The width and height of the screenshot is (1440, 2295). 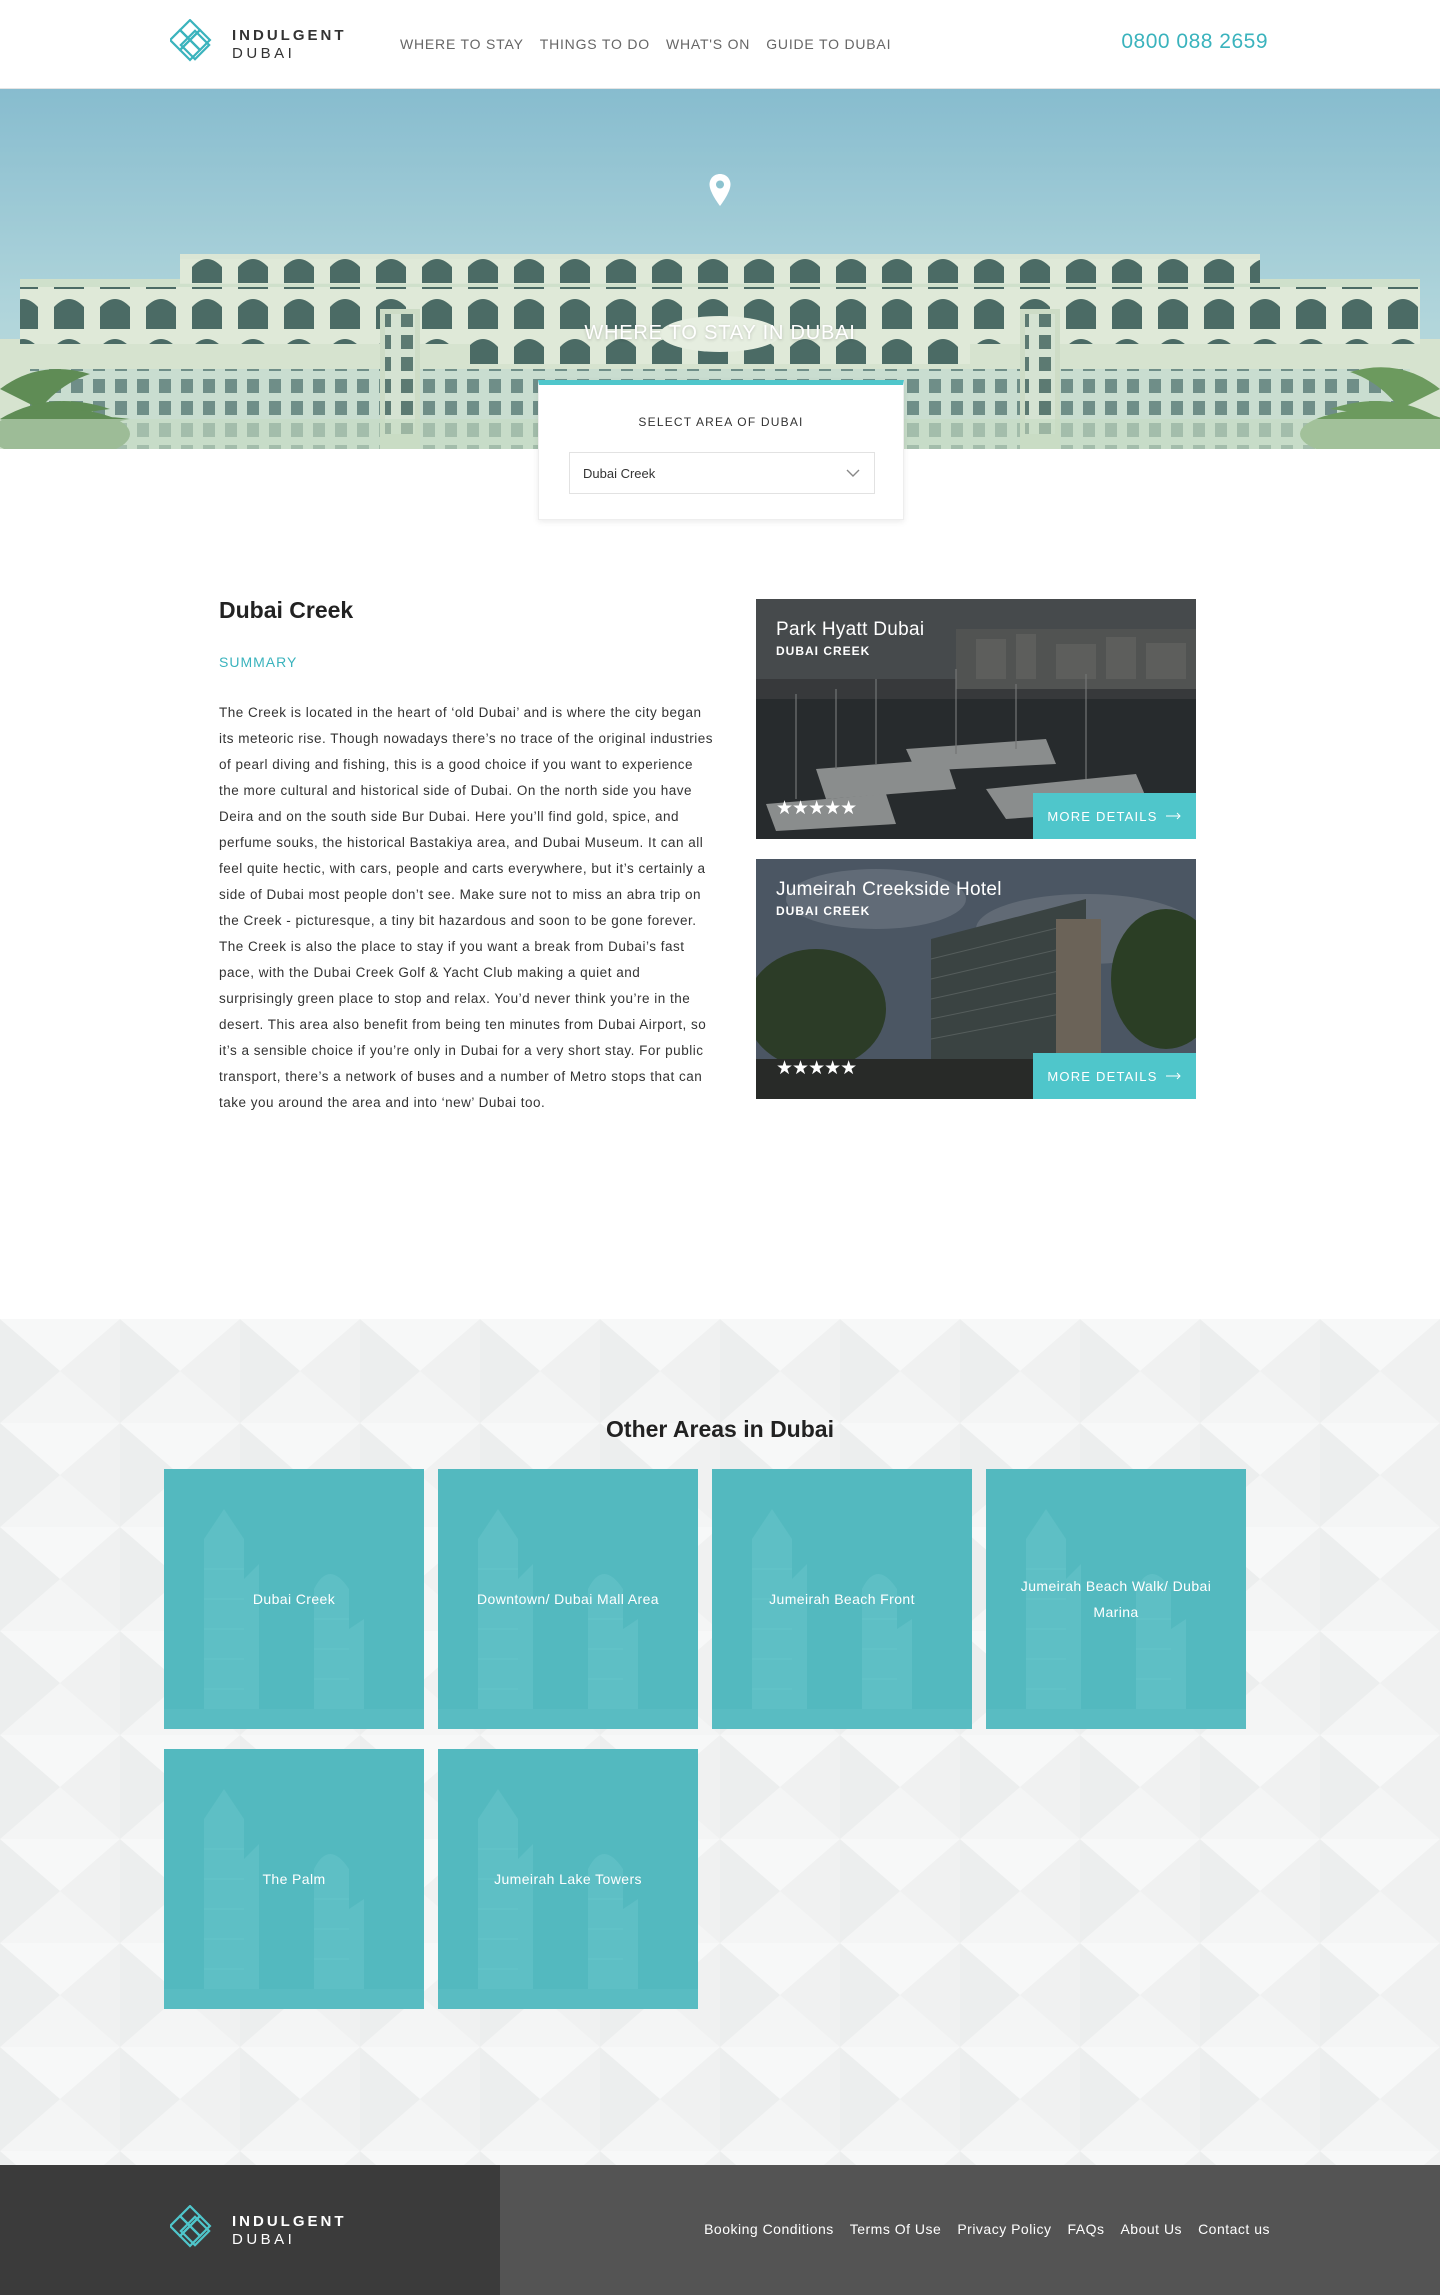 I want to click on nav-things-to-do: THINGS TO DO, so click(x=595, y=44).